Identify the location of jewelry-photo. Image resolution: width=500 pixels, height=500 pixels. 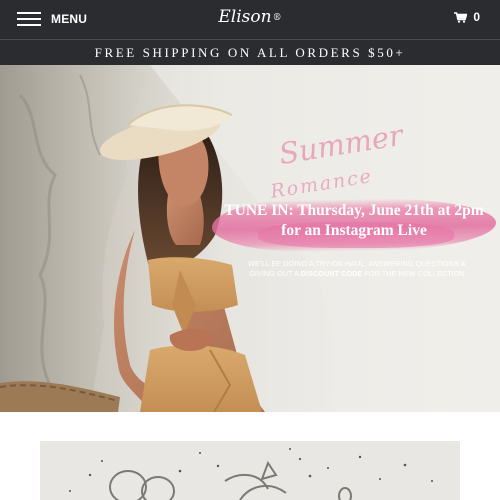
(250, 470).